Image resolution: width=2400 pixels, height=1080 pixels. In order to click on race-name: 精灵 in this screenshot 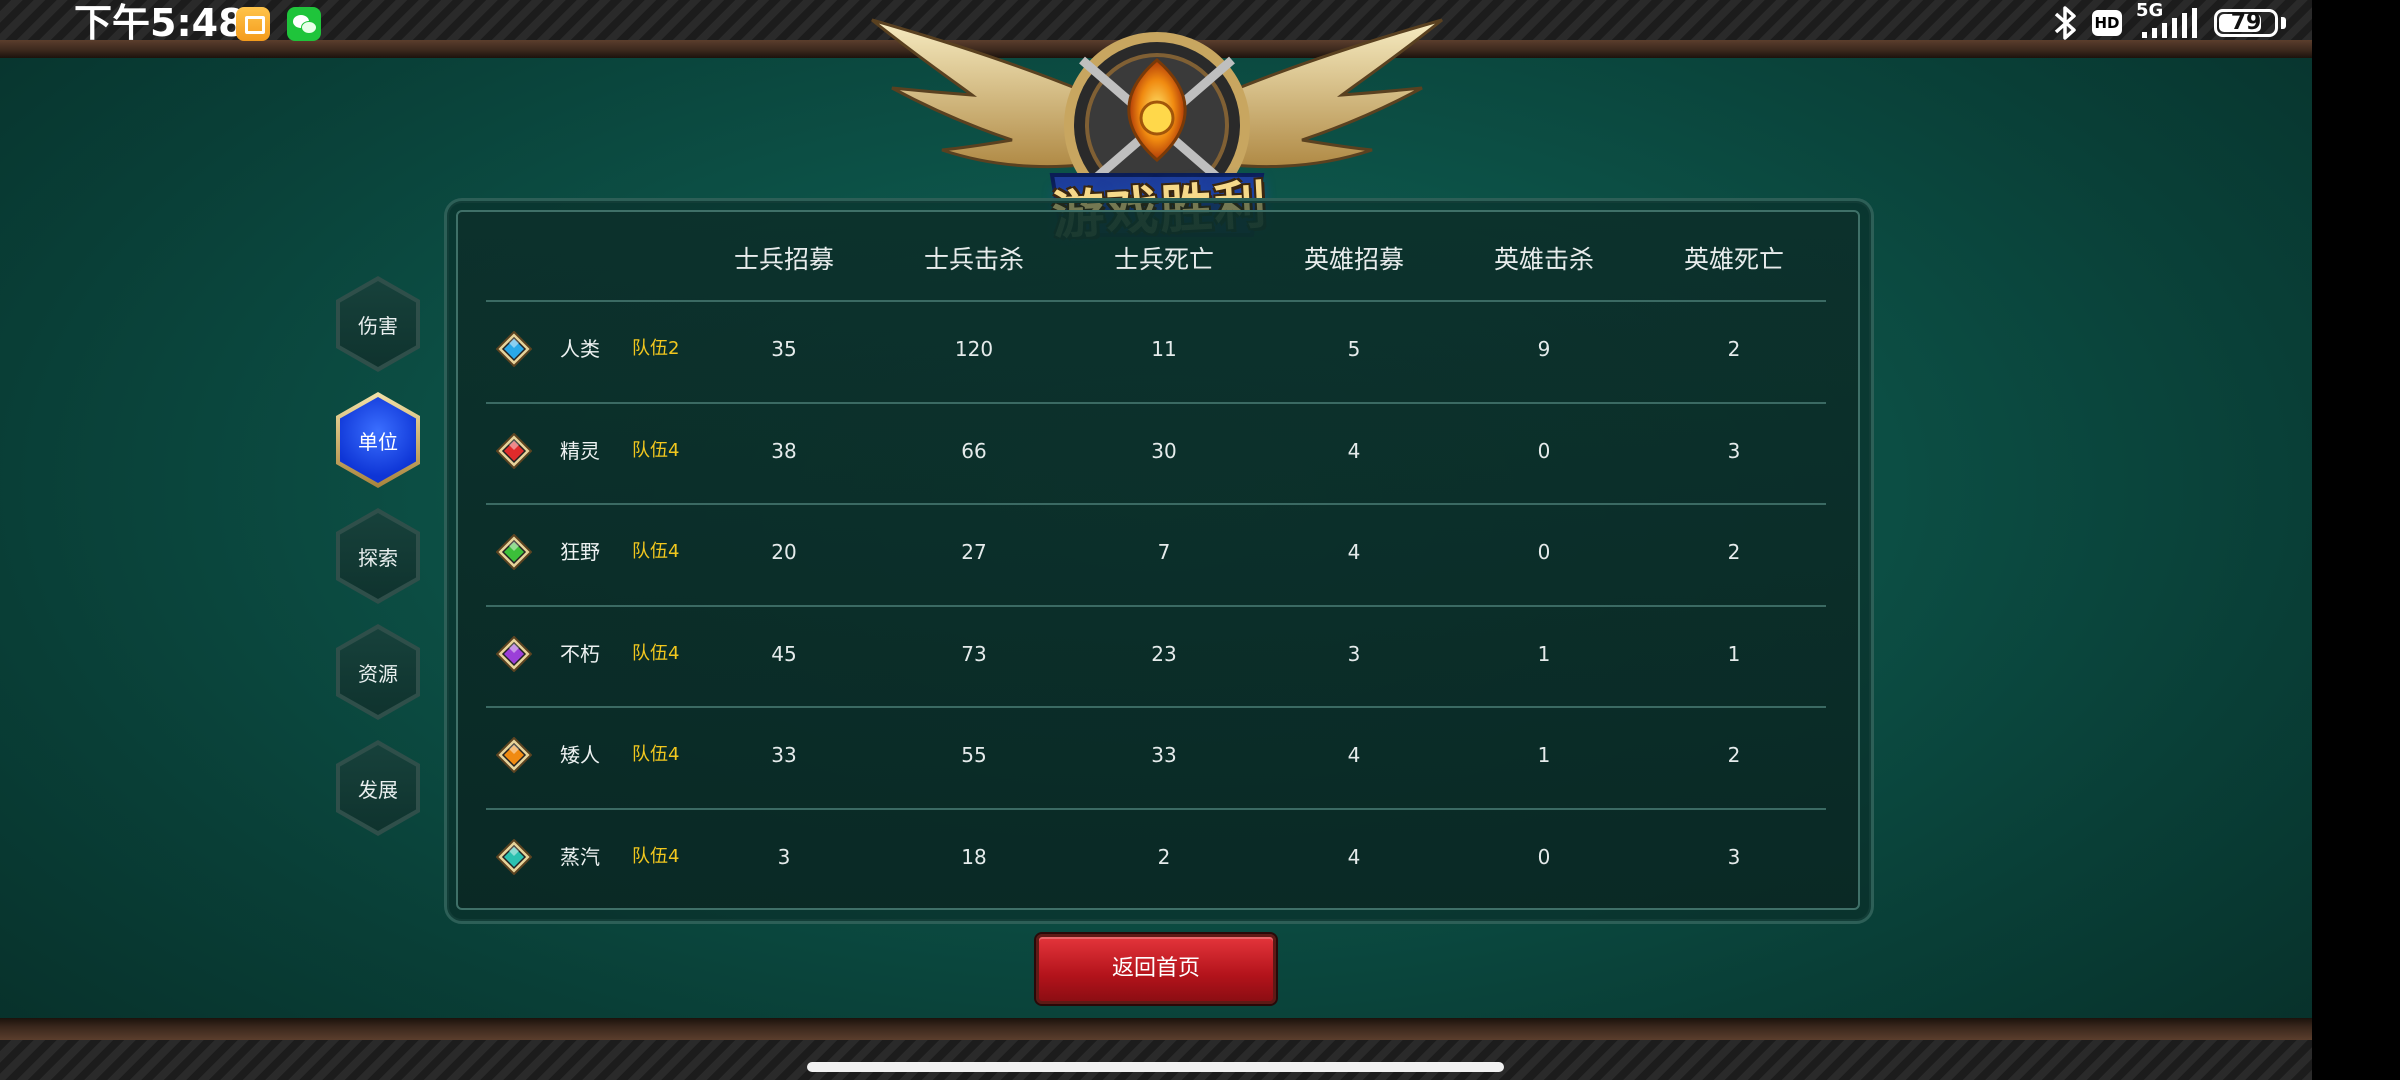, I will do `click(580, 450)`.